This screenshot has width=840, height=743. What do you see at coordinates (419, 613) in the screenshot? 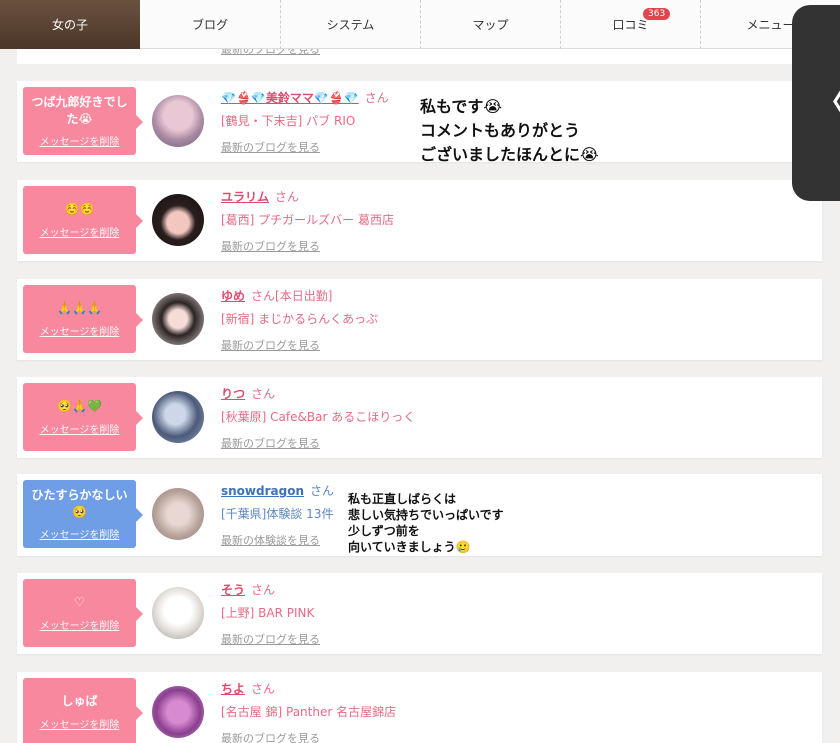
I see `list-item: ♡ メッセージを削除 そう さん [上野] BAR PINK 最新のブログを見る` at bounding box center [419, 613].